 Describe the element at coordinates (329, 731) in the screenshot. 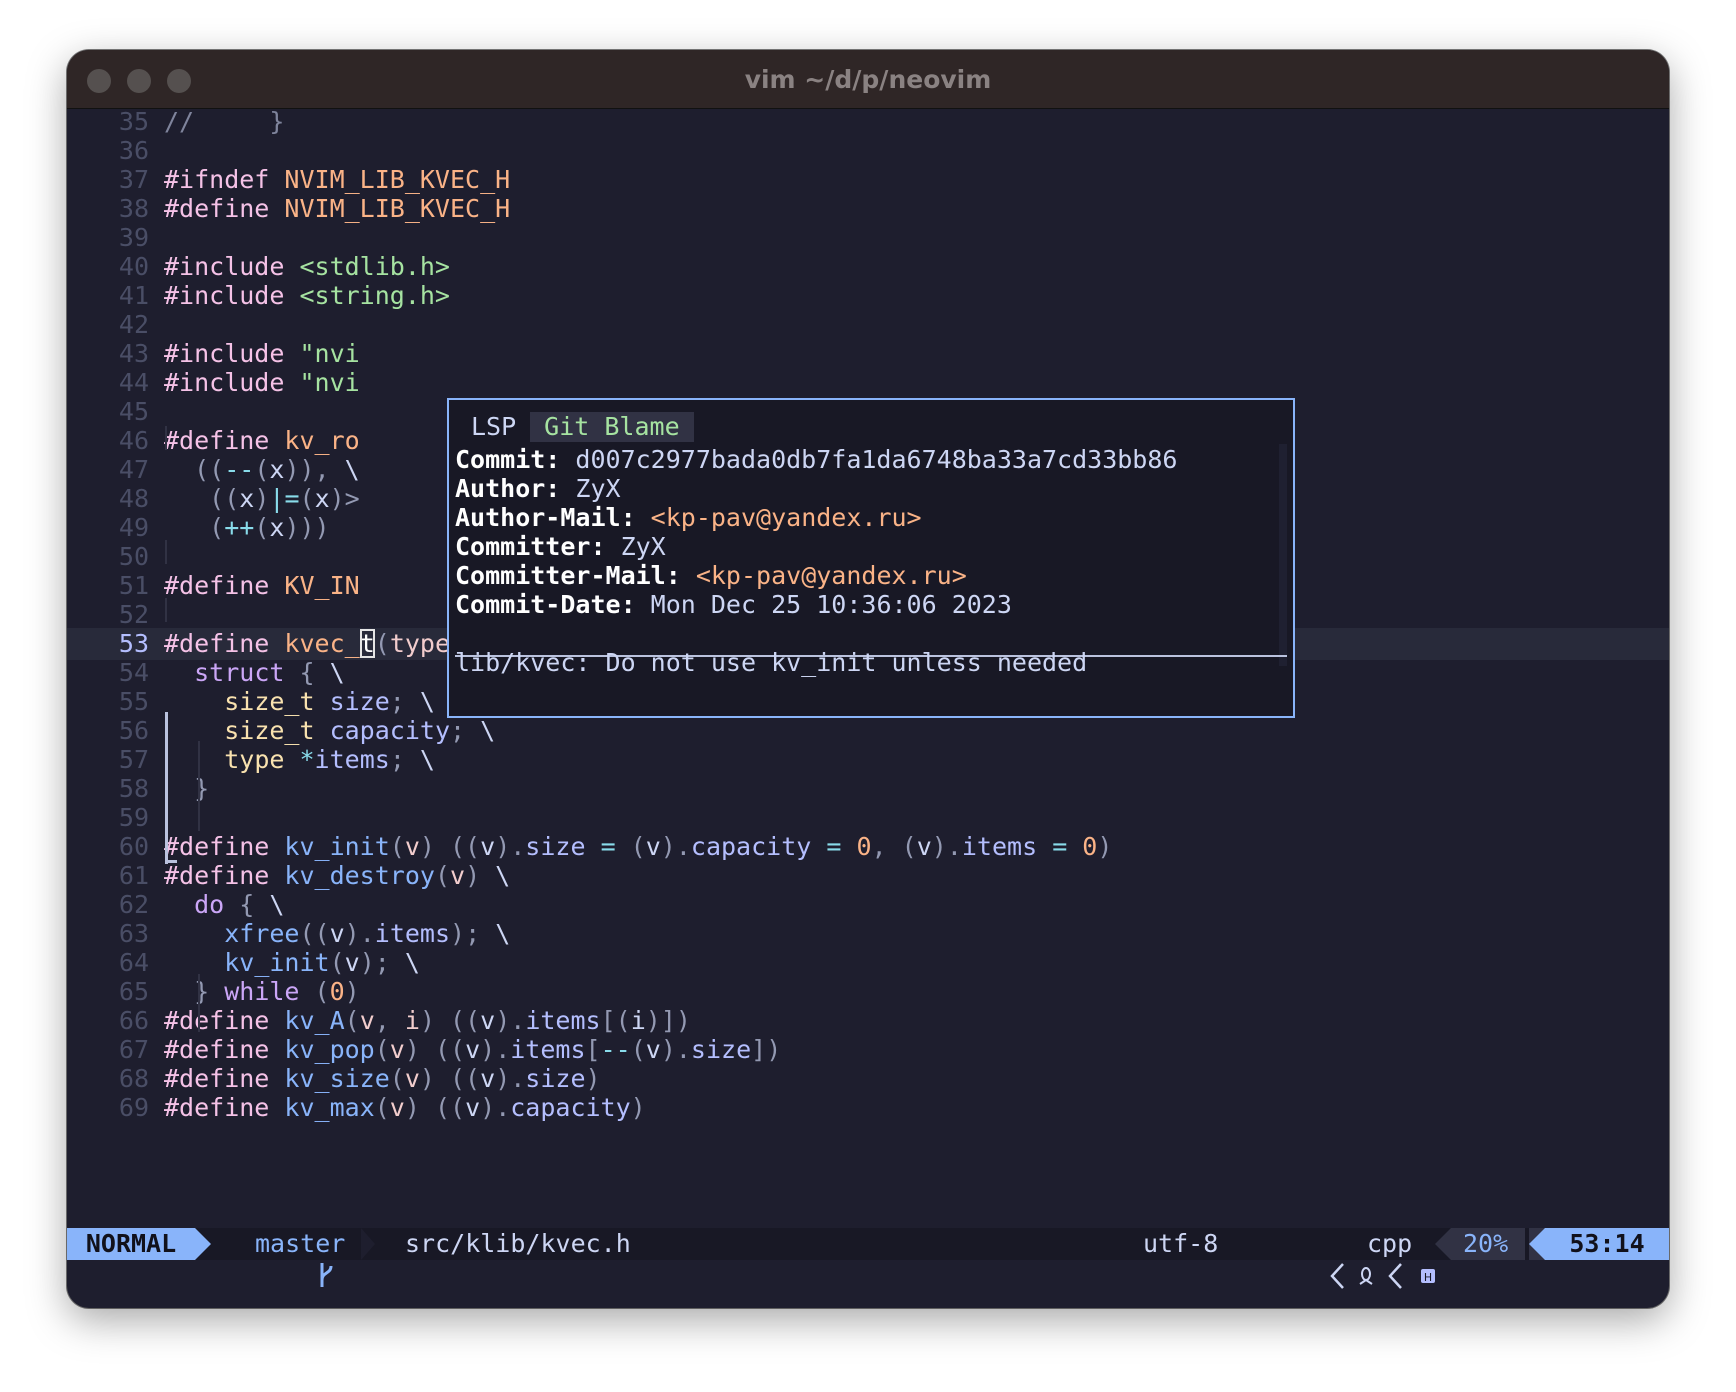

I see `code-text: size_t capacity; \` at that location.